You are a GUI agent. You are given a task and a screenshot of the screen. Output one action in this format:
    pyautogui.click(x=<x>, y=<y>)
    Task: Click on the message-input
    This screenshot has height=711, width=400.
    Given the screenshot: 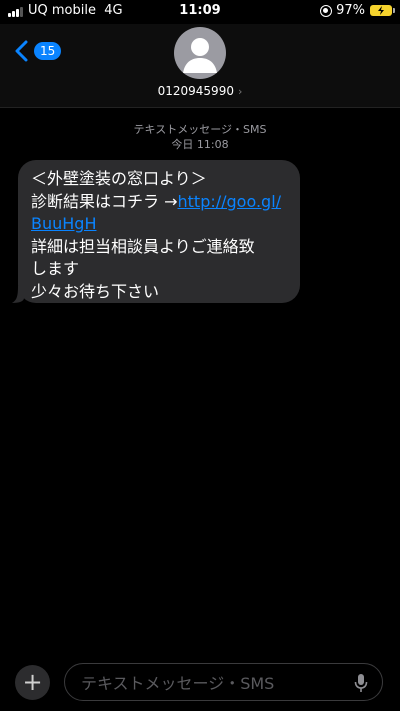 What is the action you would take?
    pyautogui.click(x=211, y=683)
    